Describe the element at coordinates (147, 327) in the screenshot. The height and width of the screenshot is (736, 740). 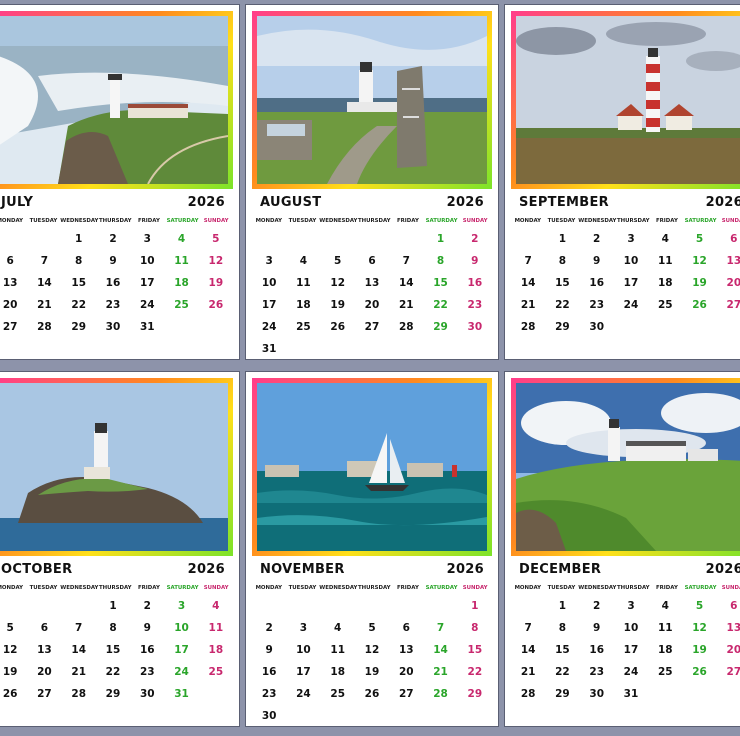
I see `day-number: 31` at that location.